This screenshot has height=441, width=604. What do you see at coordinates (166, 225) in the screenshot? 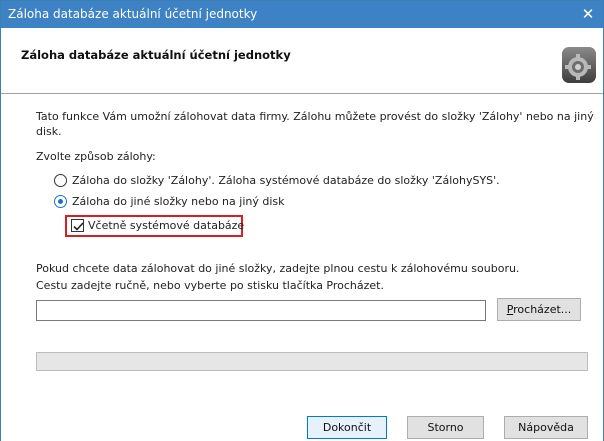
I see `include-system-db-label: Včetně systémové databáze` at bounding box center [166, 225].